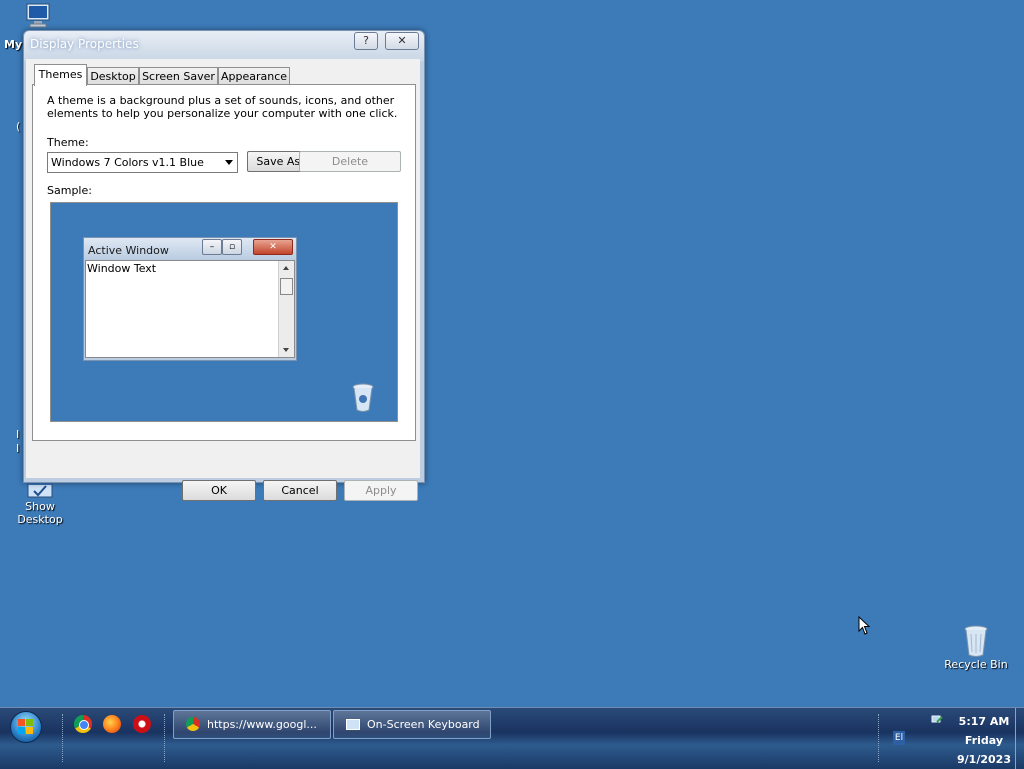 Image resolution: width=1024 pixels, height=769 pixels. What do you see at coordinates (229, 162) in the screenshot?
I see `chevron-down-icon` at bounding box center [229, 162].